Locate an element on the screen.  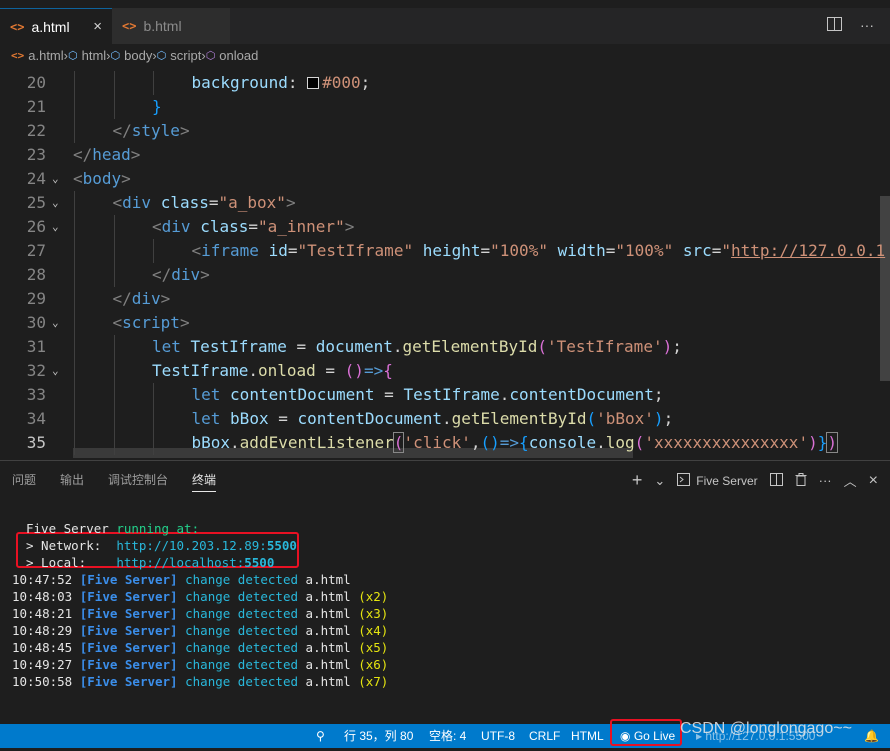
code-text: TestIframe.onload = ()=>{ is located at coordinates (272, 371).